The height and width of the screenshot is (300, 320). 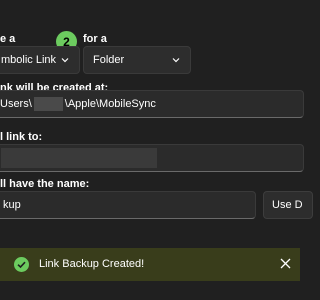 What do you see at coordinates (48, 104) in the screenshot?
I see `redacted-username` at bounding box center [48, 104].